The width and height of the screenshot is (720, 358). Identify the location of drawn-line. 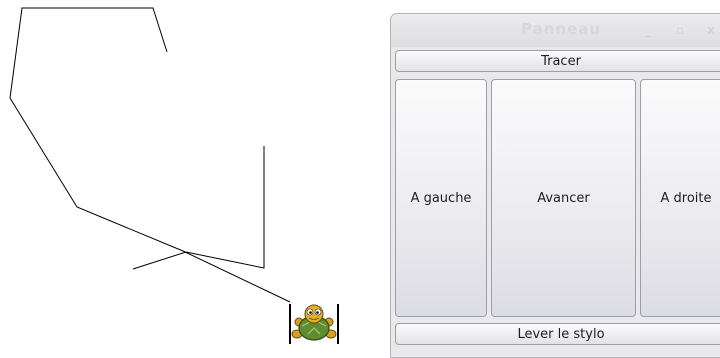
(198, 208).